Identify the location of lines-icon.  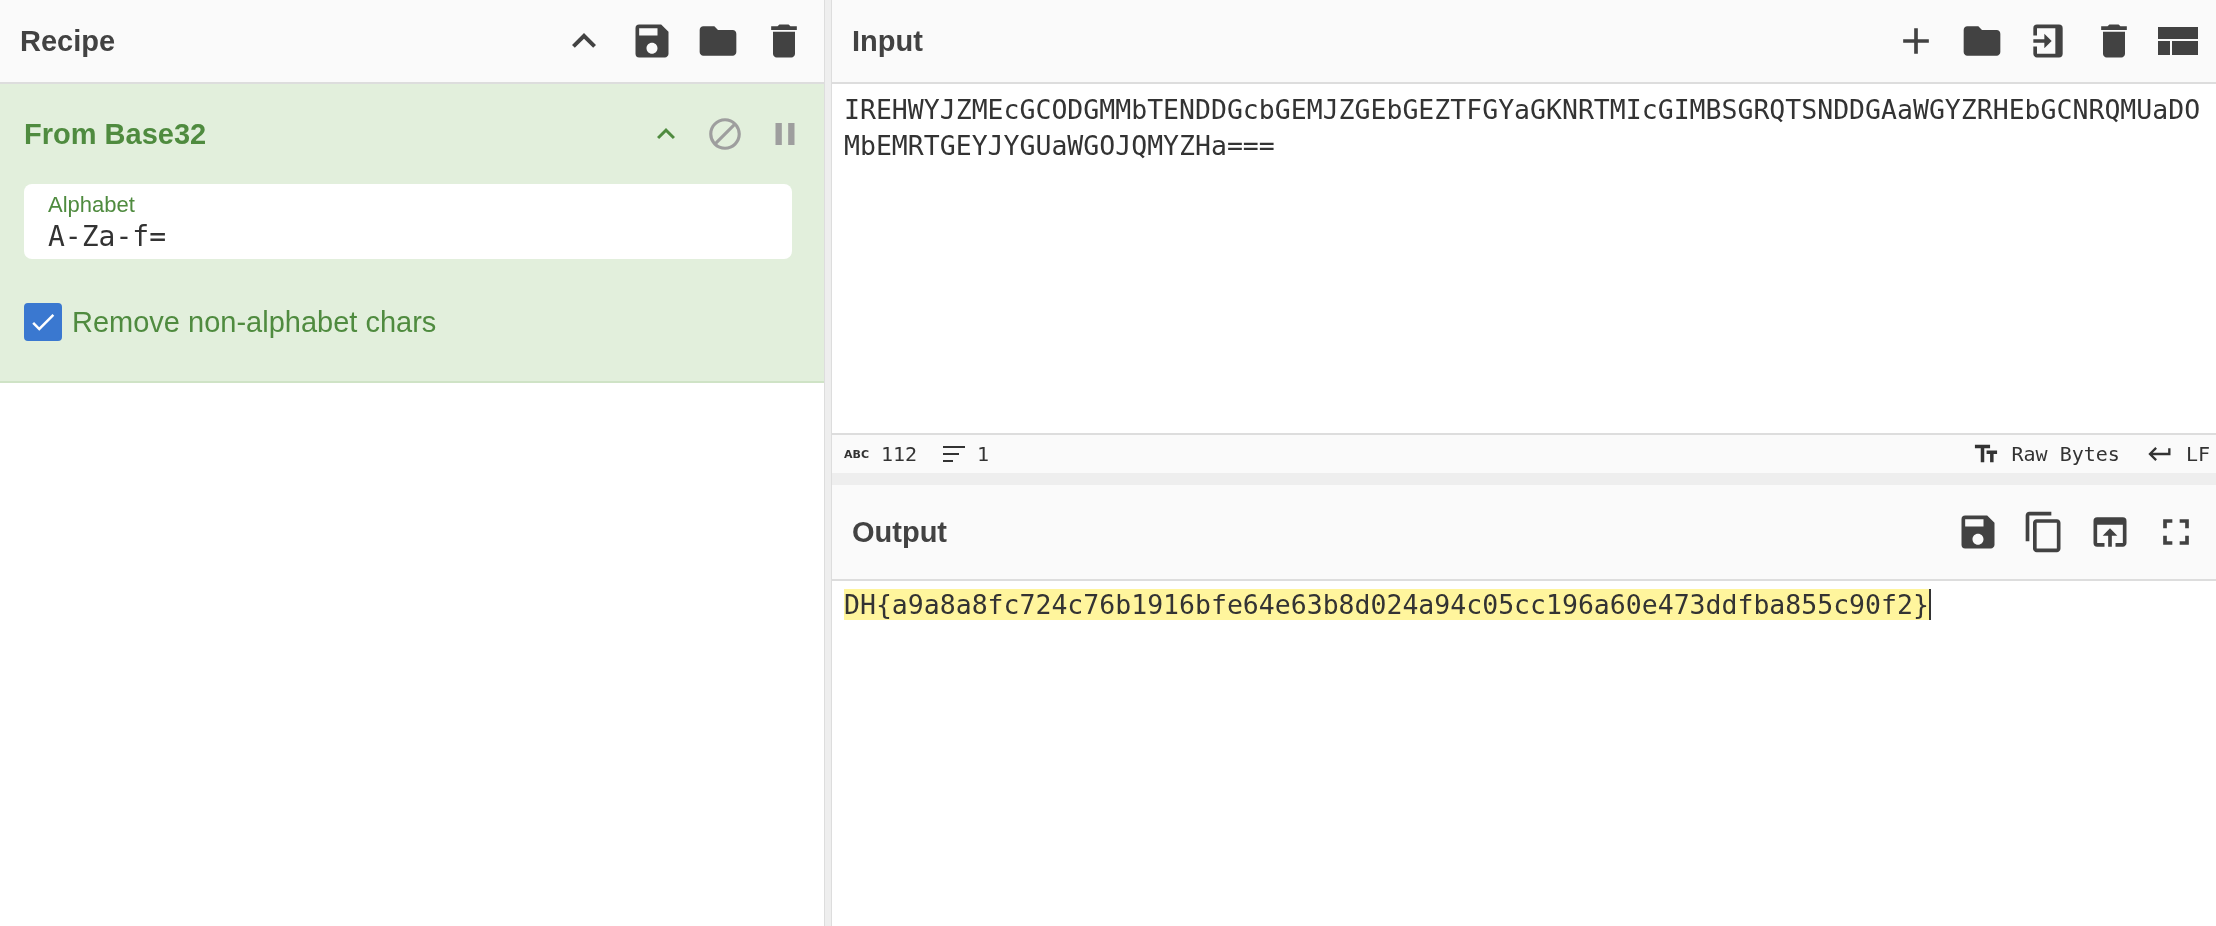
(954, 454).